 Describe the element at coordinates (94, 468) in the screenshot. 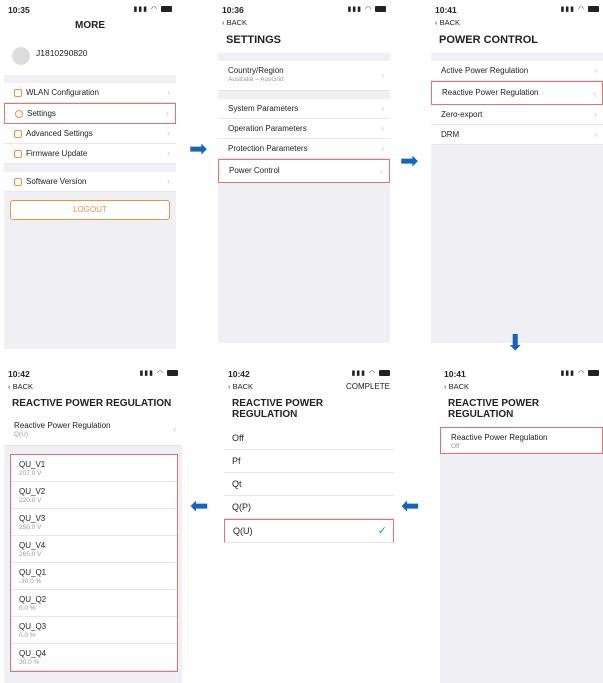

I see `param-qu-v1: QU_V1 207.0 V` at that location.